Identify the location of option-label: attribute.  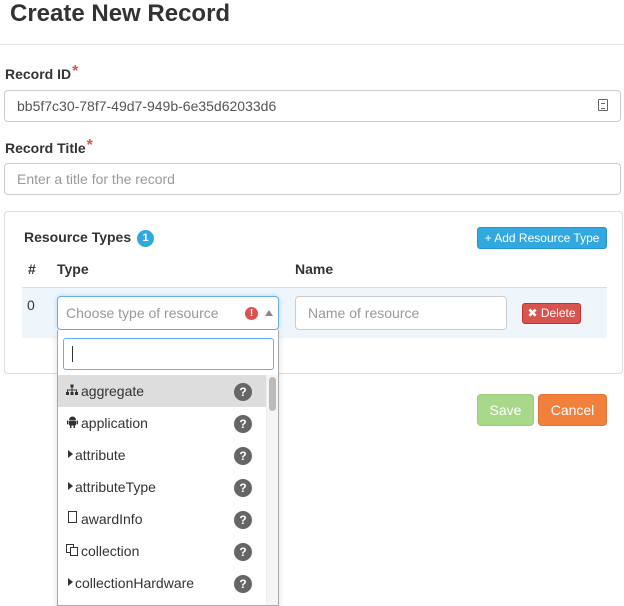
(100, 455).